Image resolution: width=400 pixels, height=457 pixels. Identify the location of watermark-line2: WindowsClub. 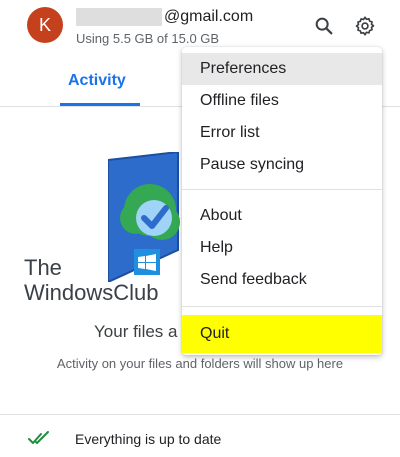
(91, 292).